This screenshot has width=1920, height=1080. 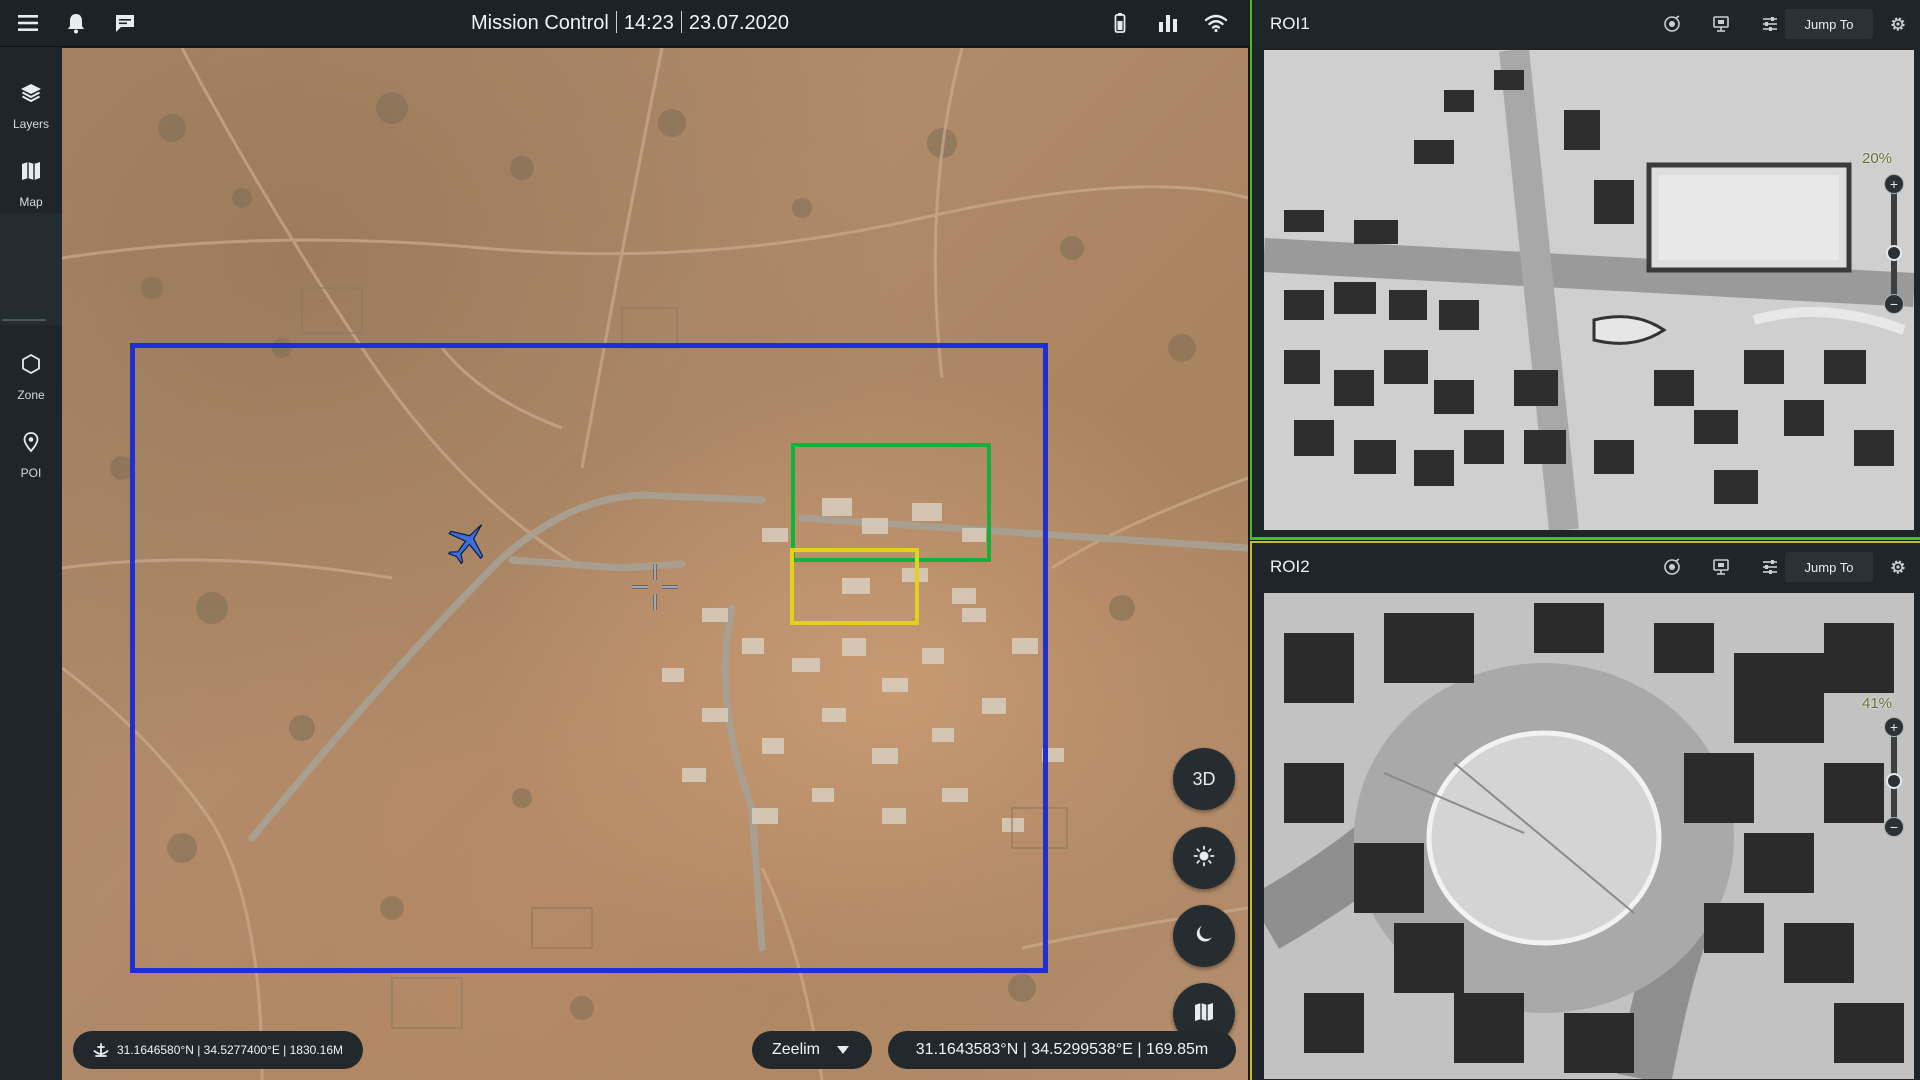 I want to click on sidebar-spacer, so click(x=31, y=269).